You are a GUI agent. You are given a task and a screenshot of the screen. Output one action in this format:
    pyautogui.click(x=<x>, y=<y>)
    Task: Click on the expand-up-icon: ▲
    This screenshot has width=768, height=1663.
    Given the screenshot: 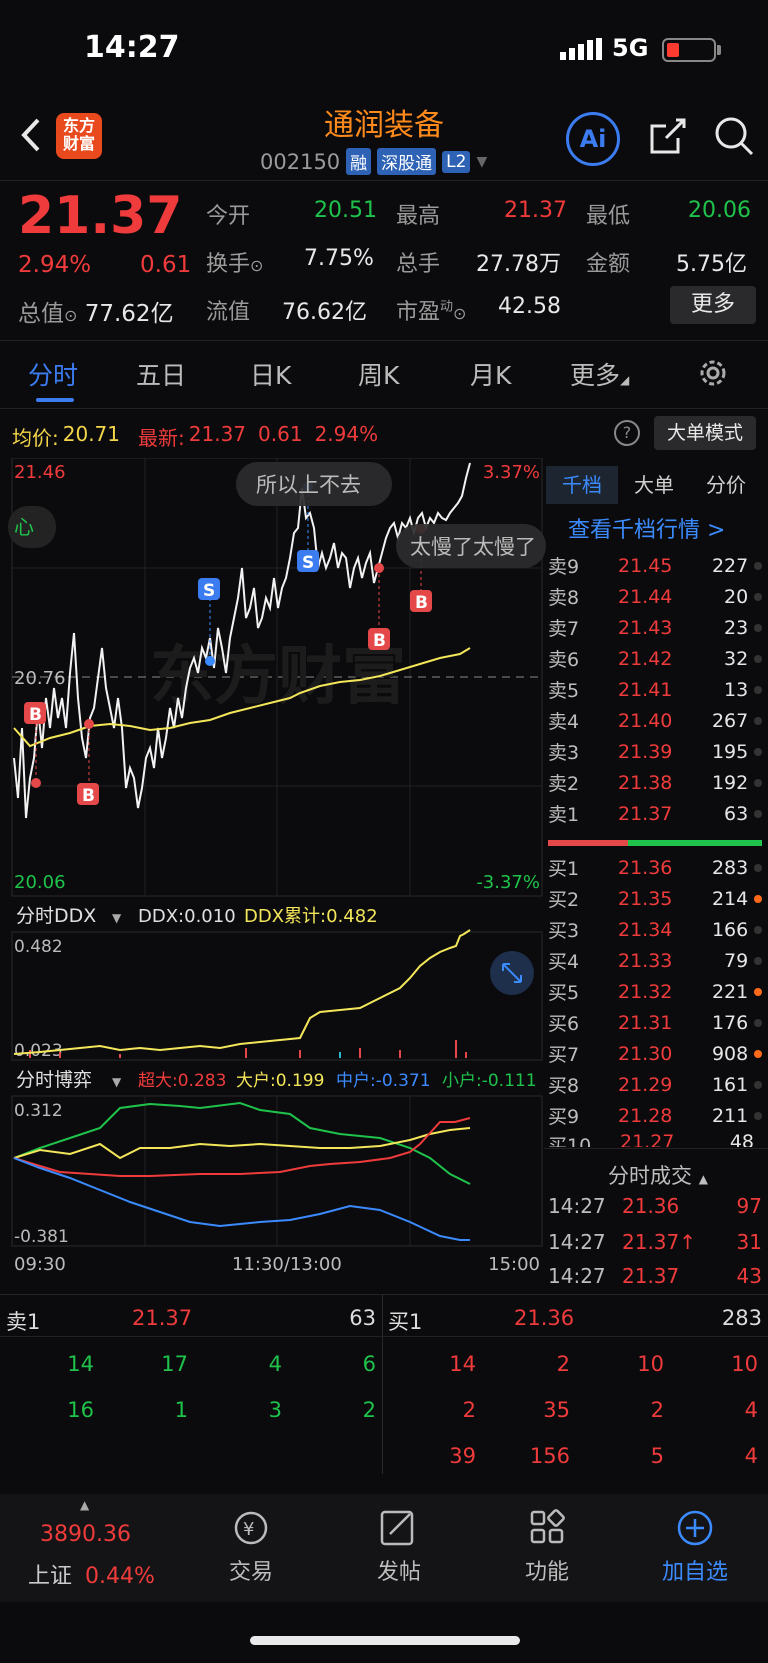 What is the action you would take?
    pyautogui.click(x=84, y=1505)
    